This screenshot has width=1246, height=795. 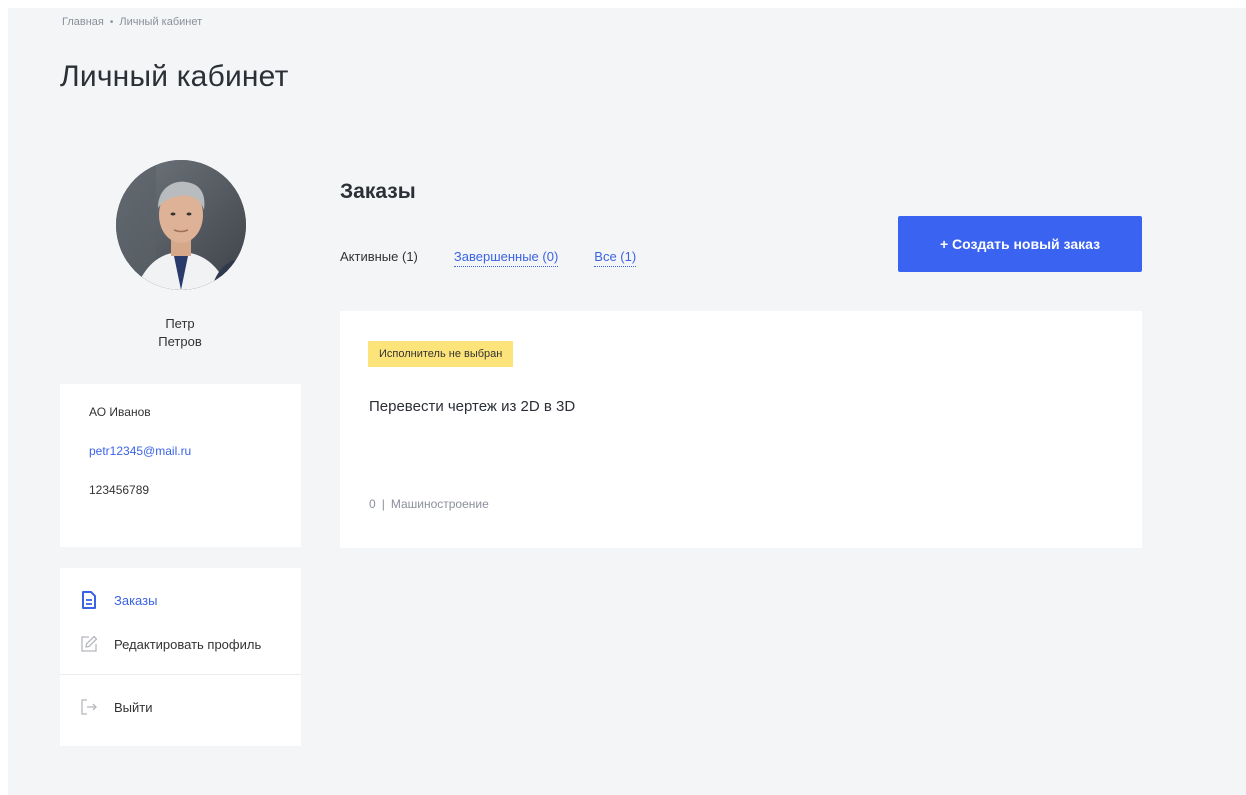 What do you see at coordinates (372, 504) in the screenshot?
I see `order-count: 0` at bounding box center [372, 504].